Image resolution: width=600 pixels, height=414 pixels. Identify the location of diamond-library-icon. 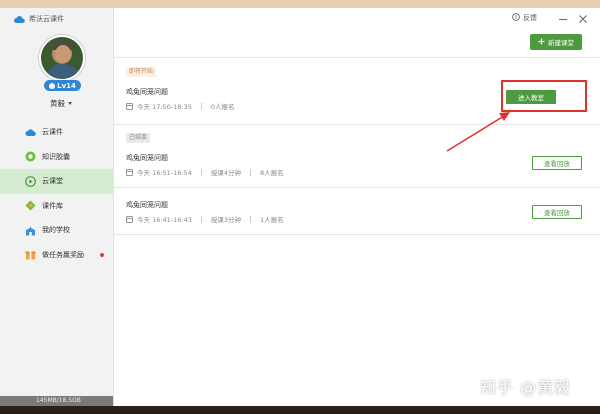
(30, 205).